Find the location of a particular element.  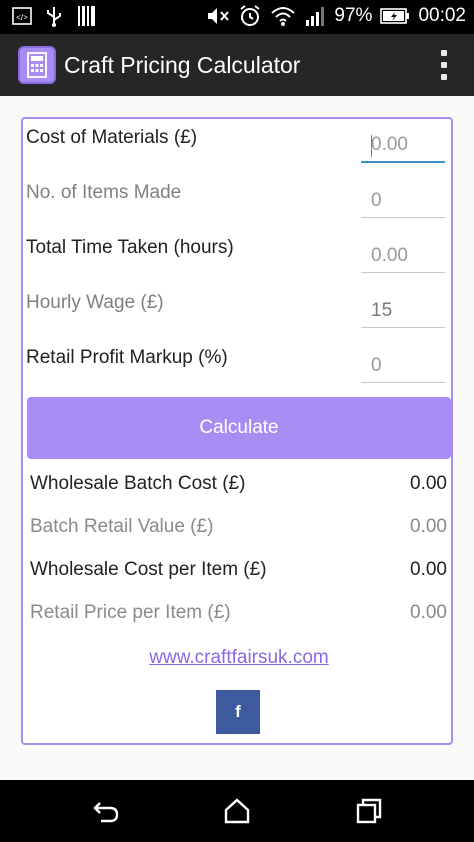

status-right-icons: 97% 00:02 is located at coordinates (336, 16).